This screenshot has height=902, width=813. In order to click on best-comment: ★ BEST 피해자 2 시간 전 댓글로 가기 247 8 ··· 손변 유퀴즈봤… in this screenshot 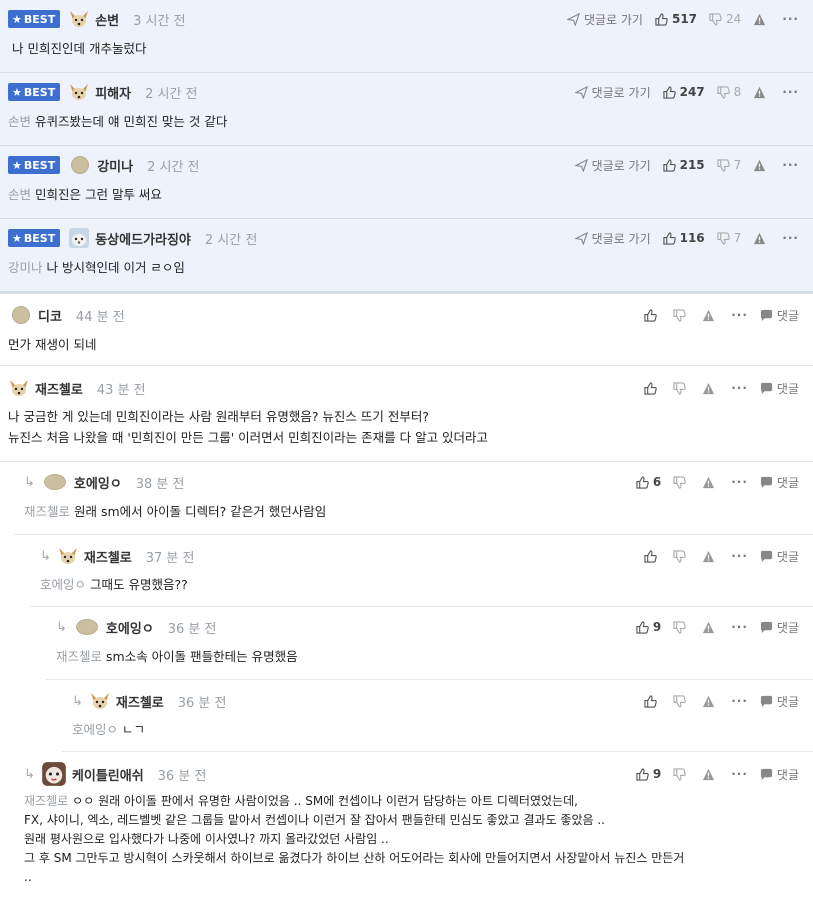, I will do `click(406, 109)`.